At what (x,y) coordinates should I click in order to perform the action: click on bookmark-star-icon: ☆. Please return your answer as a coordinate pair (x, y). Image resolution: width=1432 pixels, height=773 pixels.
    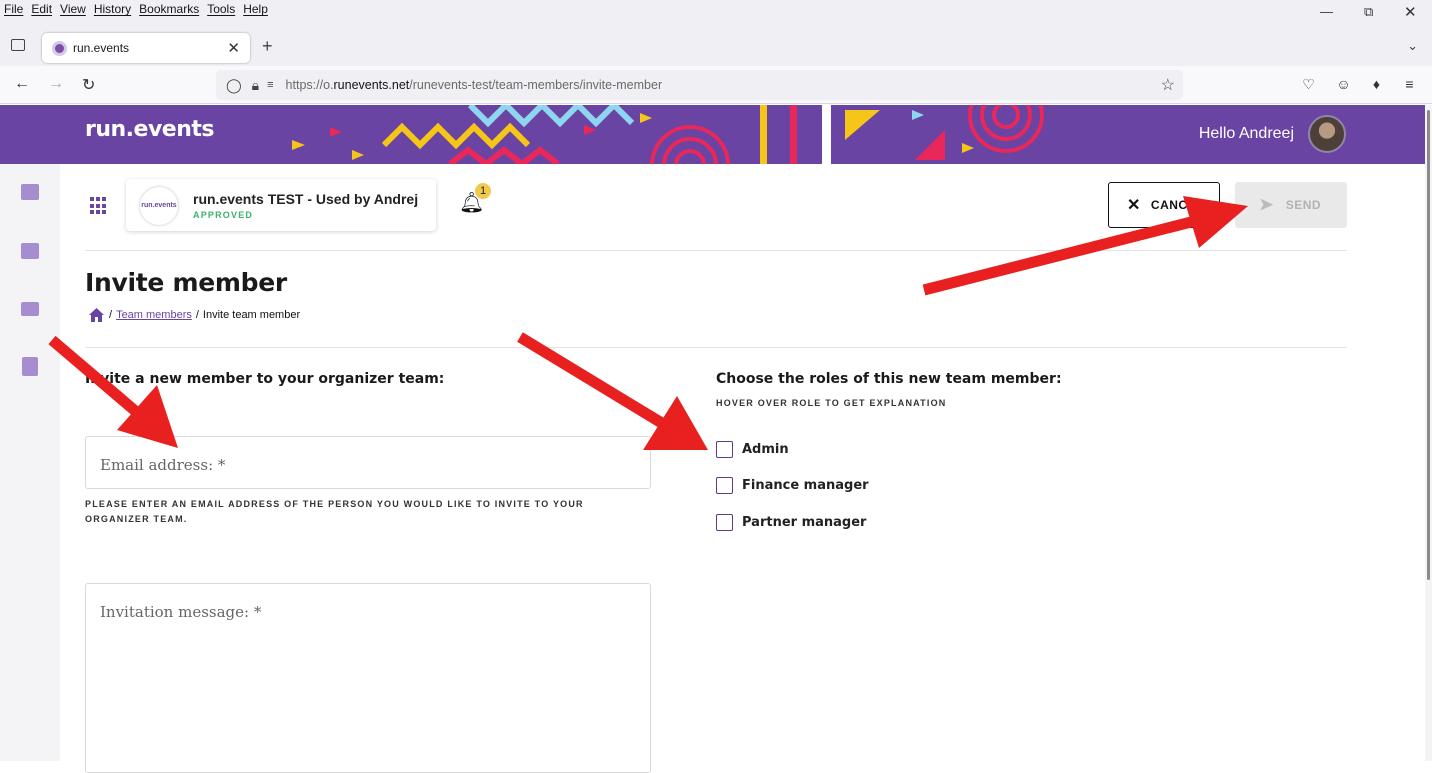
    Looking at the image, I should click on (1168, 85).